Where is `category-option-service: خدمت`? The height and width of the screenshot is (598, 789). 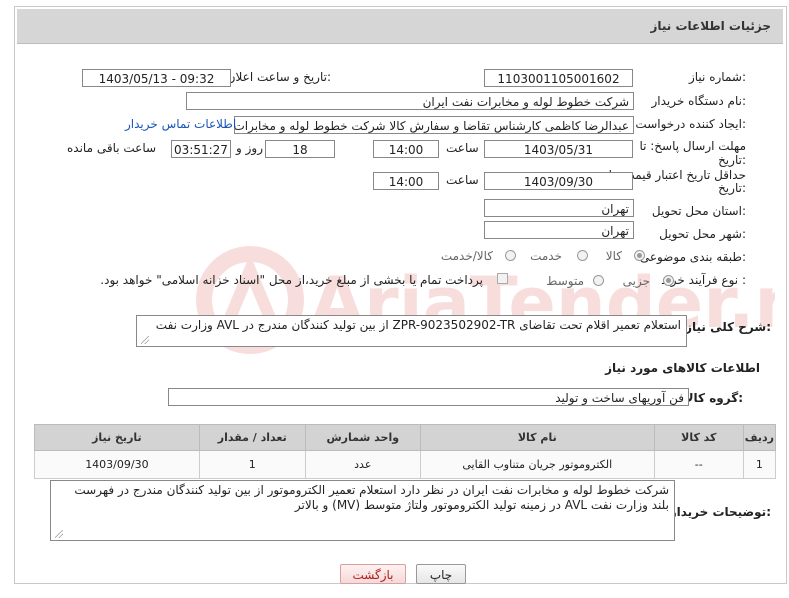
category-option-service: خدمت is located at coordinates (546, 256).